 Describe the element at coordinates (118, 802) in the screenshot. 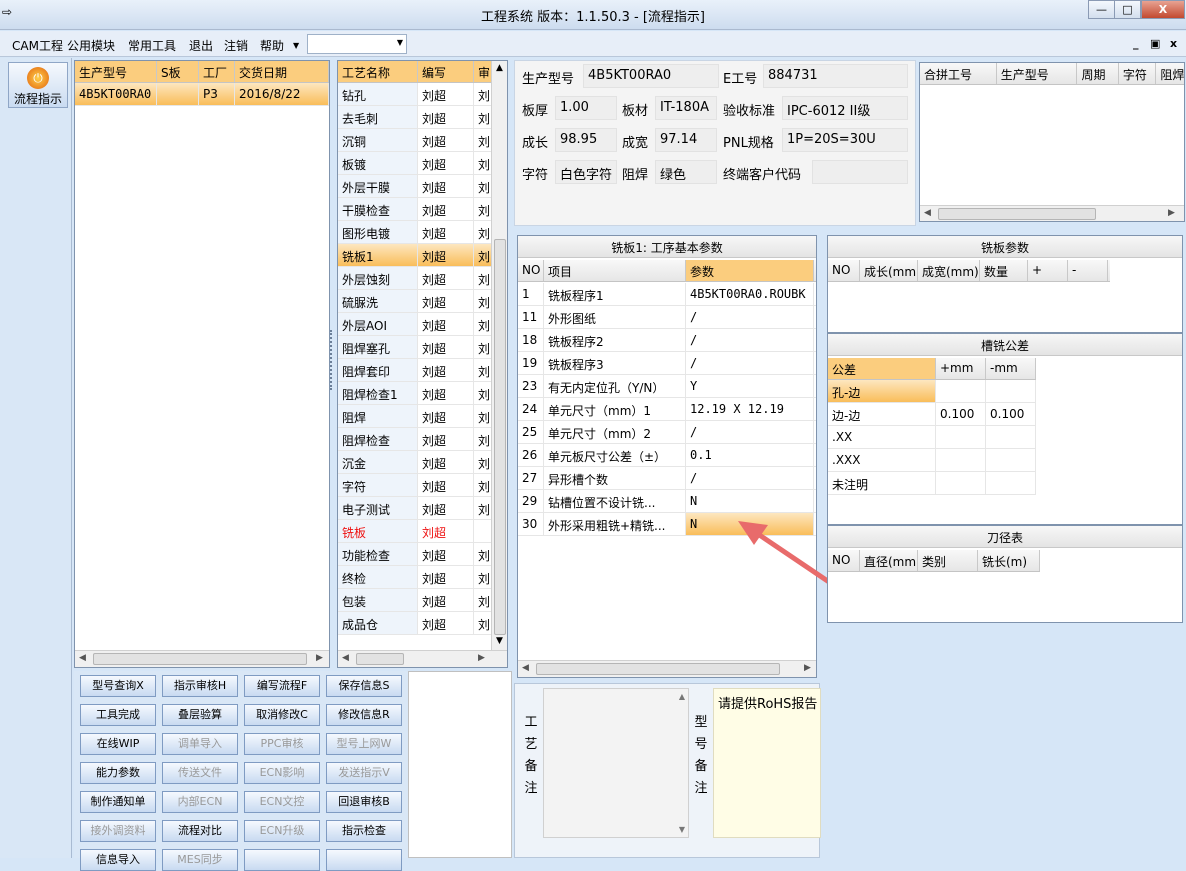

I see `action-button: 制作通知单` at that location.